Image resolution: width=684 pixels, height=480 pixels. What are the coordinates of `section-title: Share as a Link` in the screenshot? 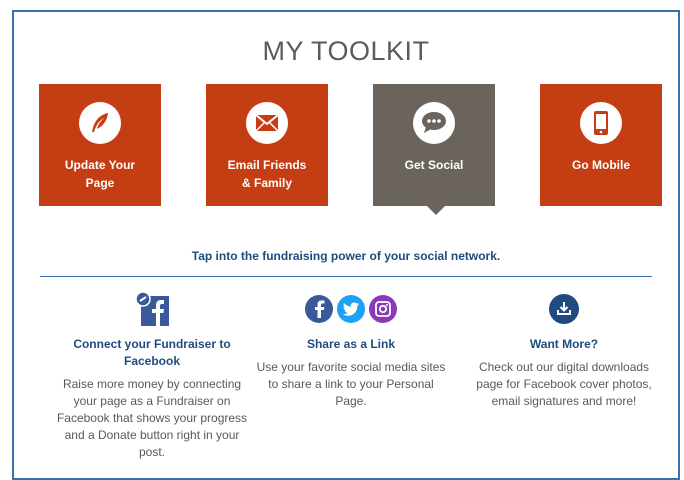 It's located at (351, 344).